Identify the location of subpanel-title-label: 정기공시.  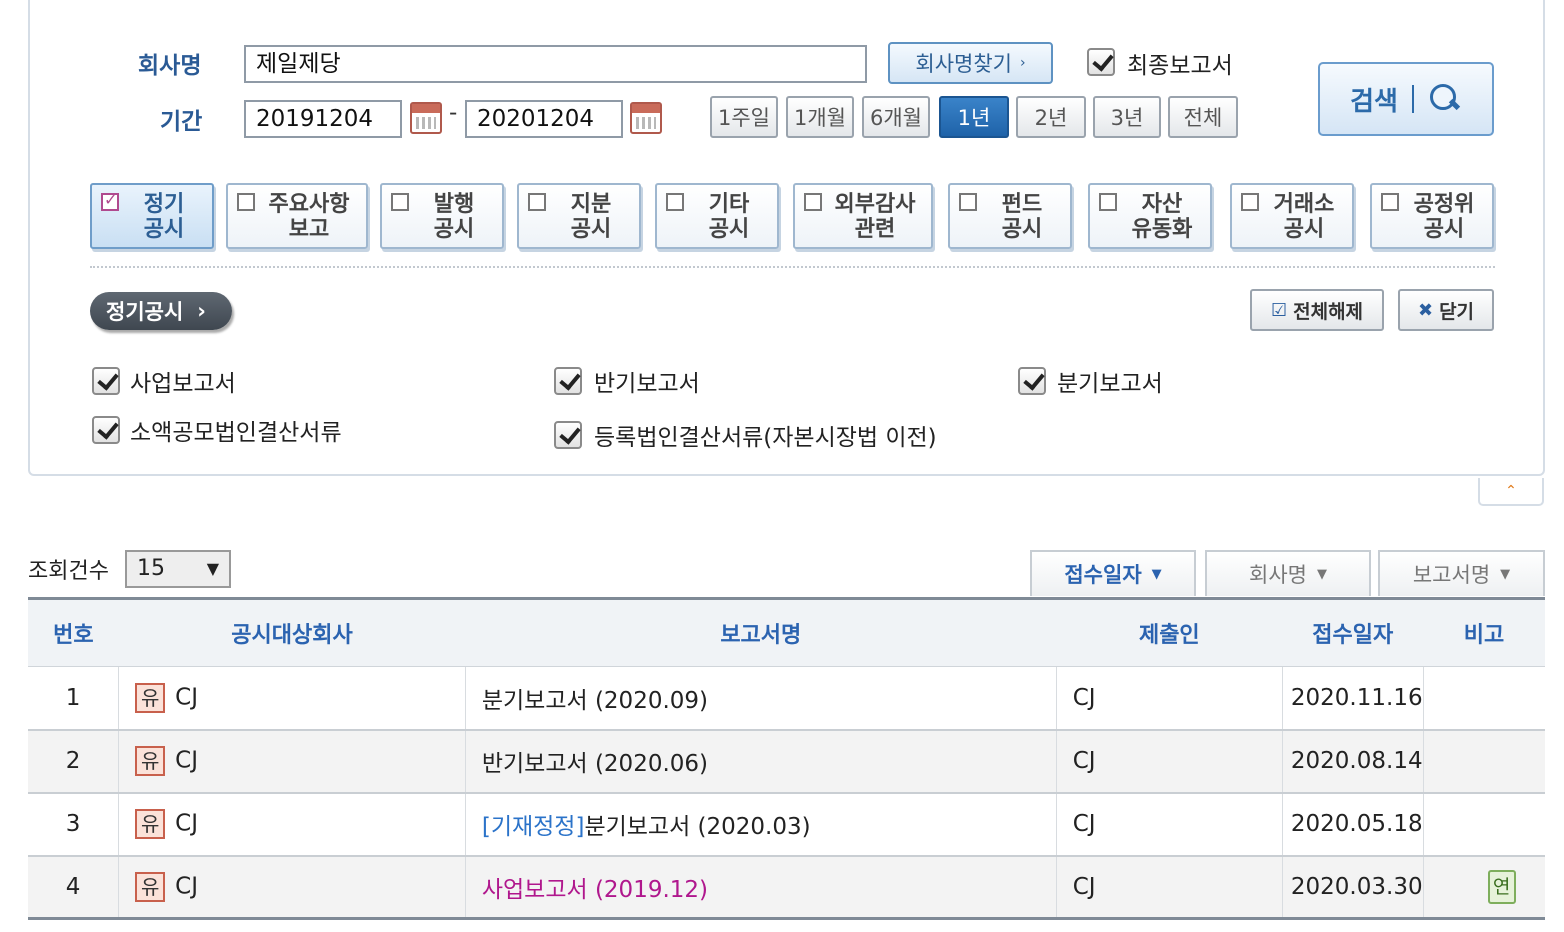
(145, 312).